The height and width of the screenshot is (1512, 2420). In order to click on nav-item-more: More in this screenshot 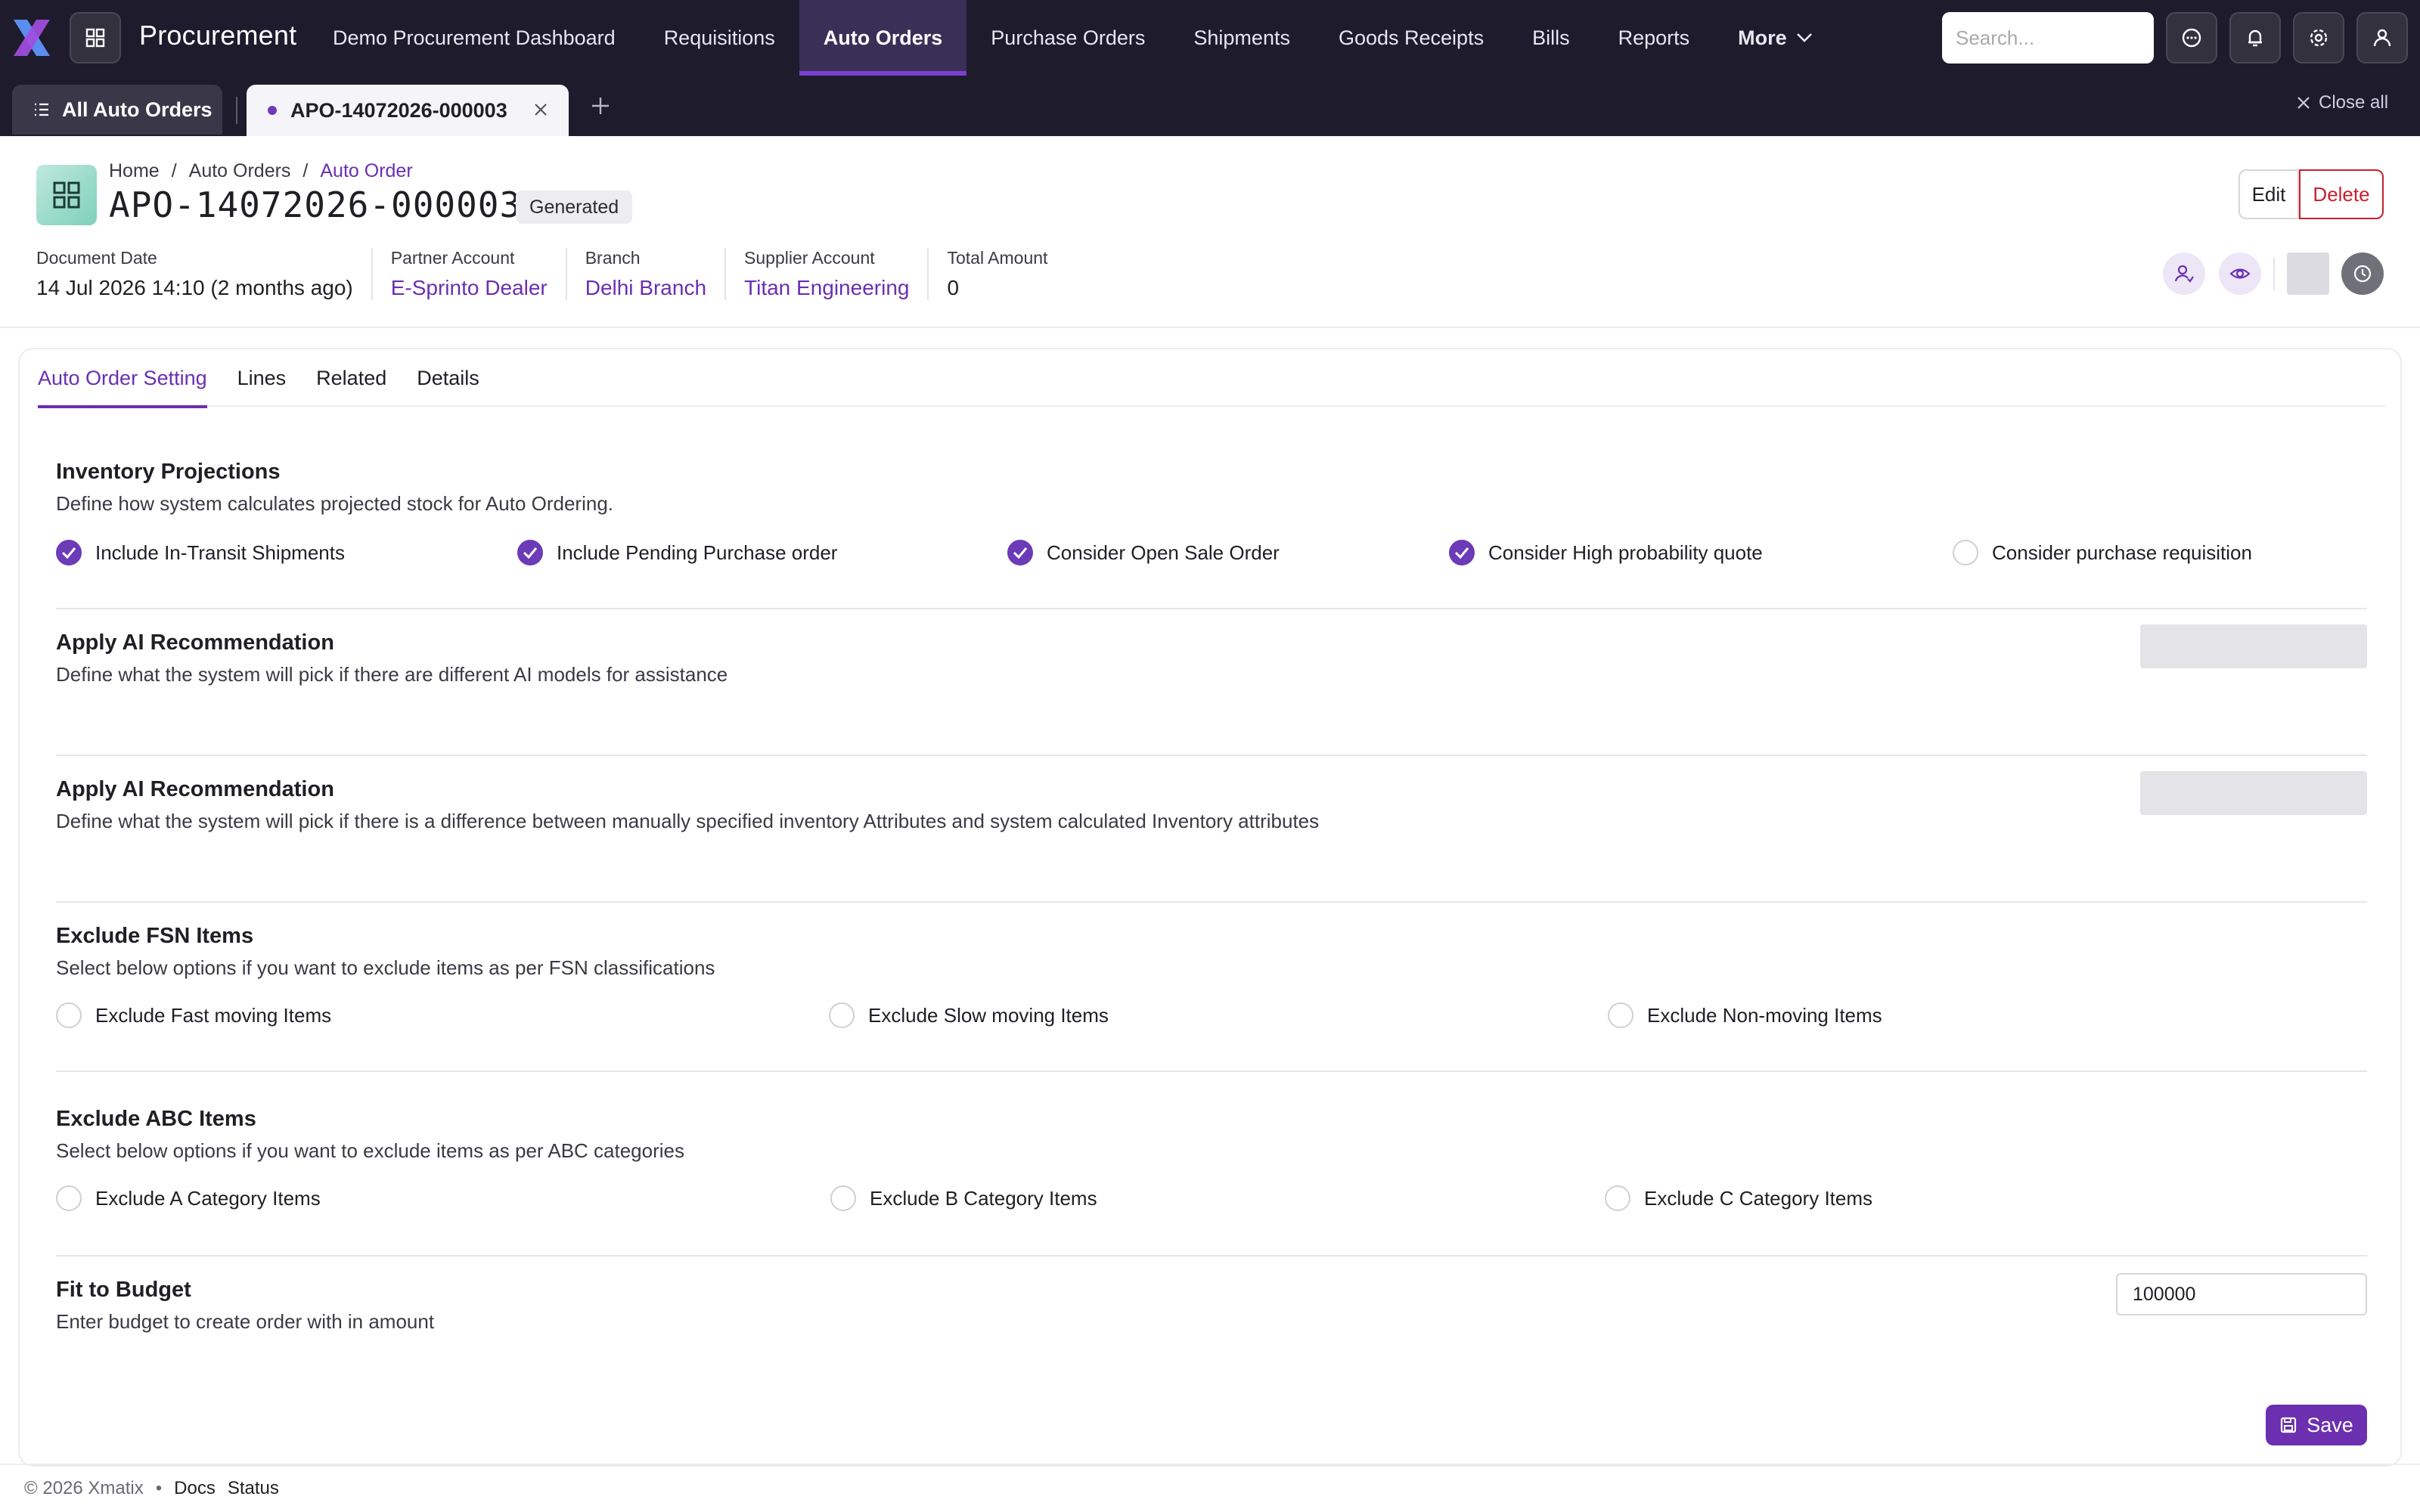, I will do `click(1775, 38)`.